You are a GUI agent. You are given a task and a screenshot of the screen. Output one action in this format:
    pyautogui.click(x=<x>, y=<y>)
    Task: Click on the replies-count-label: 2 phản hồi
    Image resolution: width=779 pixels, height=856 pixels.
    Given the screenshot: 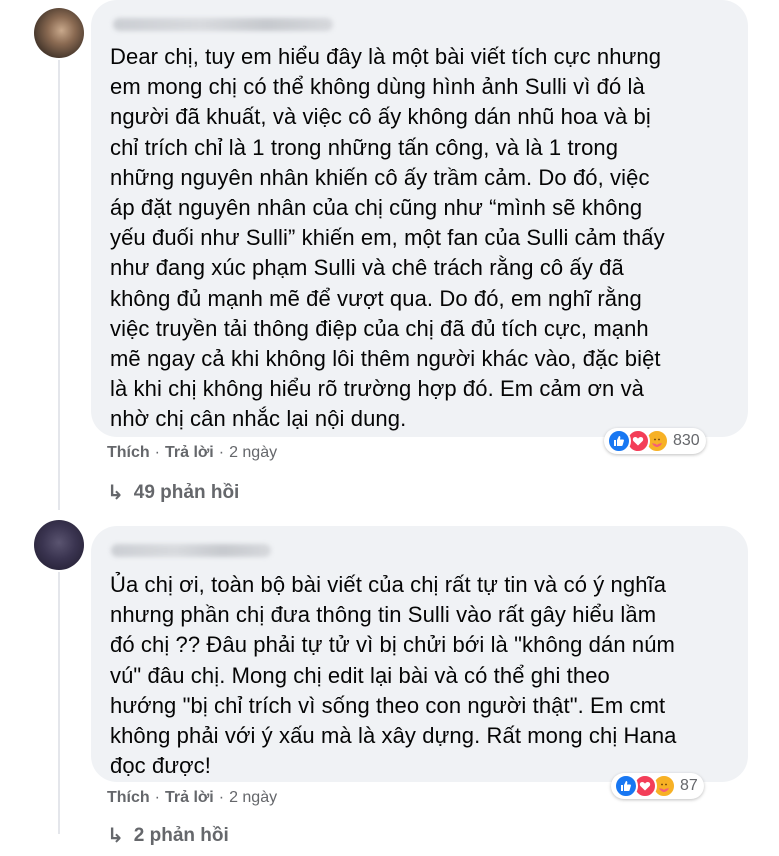 What is the action you would take?
    pyautogui.click(x=181, y=835)
    